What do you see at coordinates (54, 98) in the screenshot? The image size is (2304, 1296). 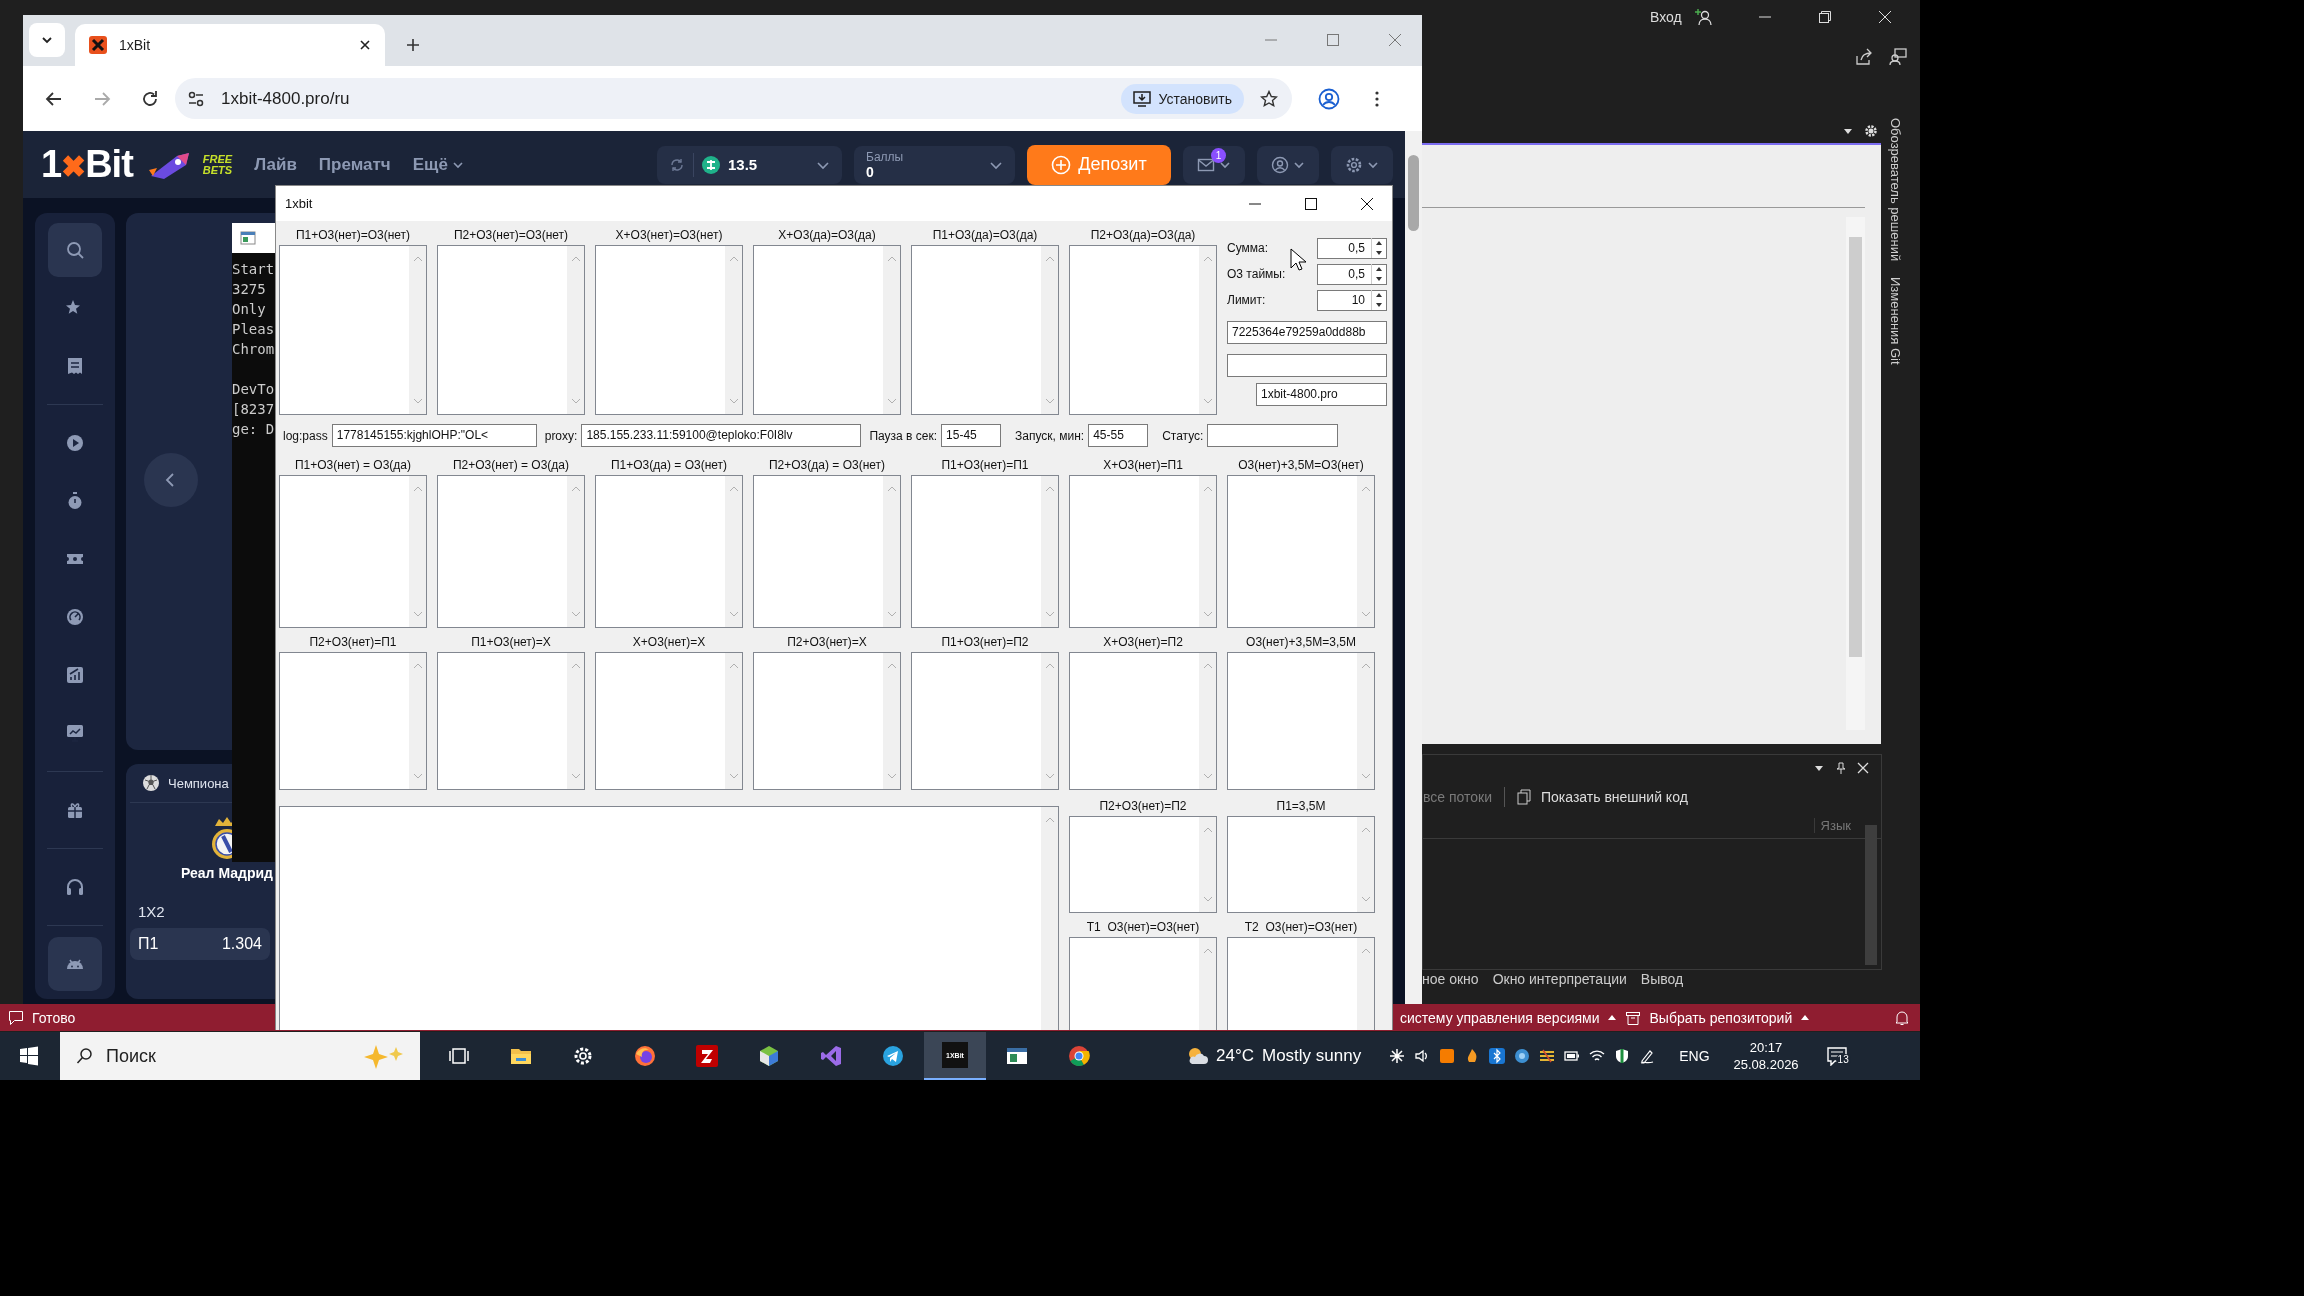 I see `back-icon` at bounding box center [54, 98].